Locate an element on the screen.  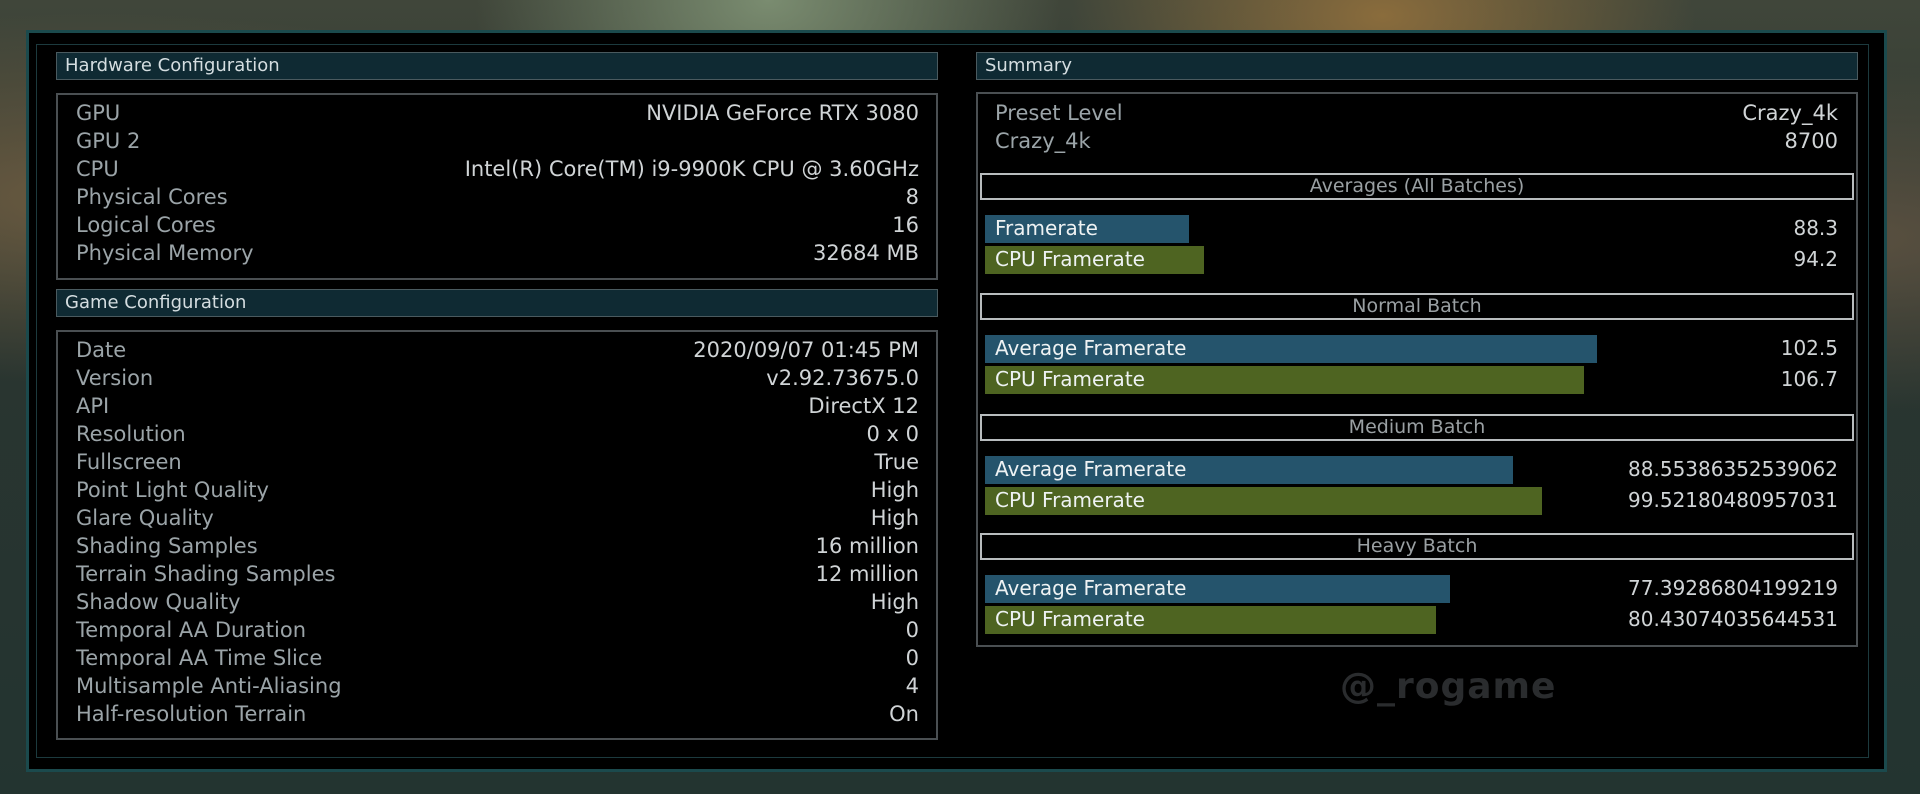
framerate-value: 99.52180480957031 is located at coordinates (1733, 500).